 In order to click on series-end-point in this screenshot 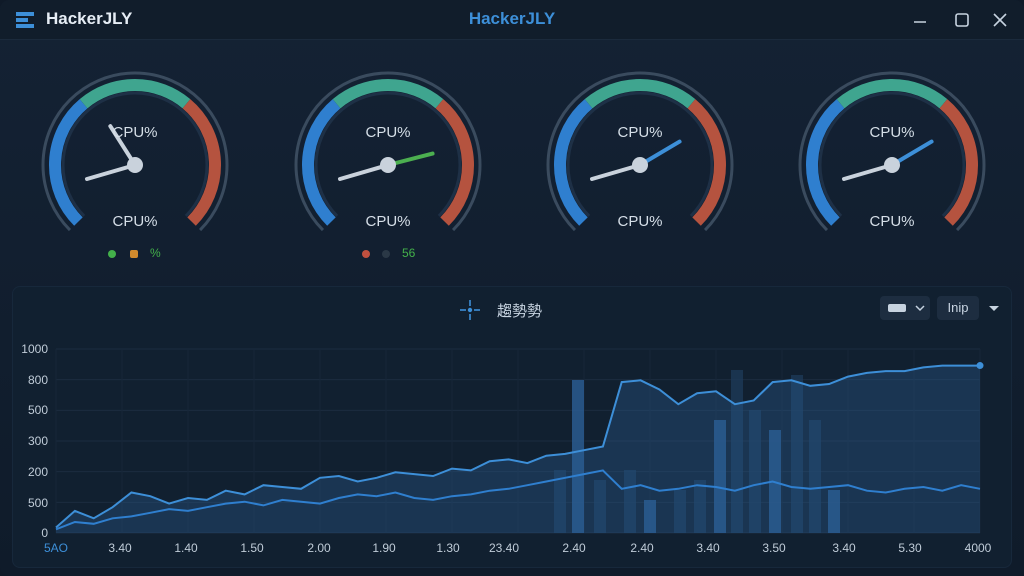, I will do `click(980, 366)`.